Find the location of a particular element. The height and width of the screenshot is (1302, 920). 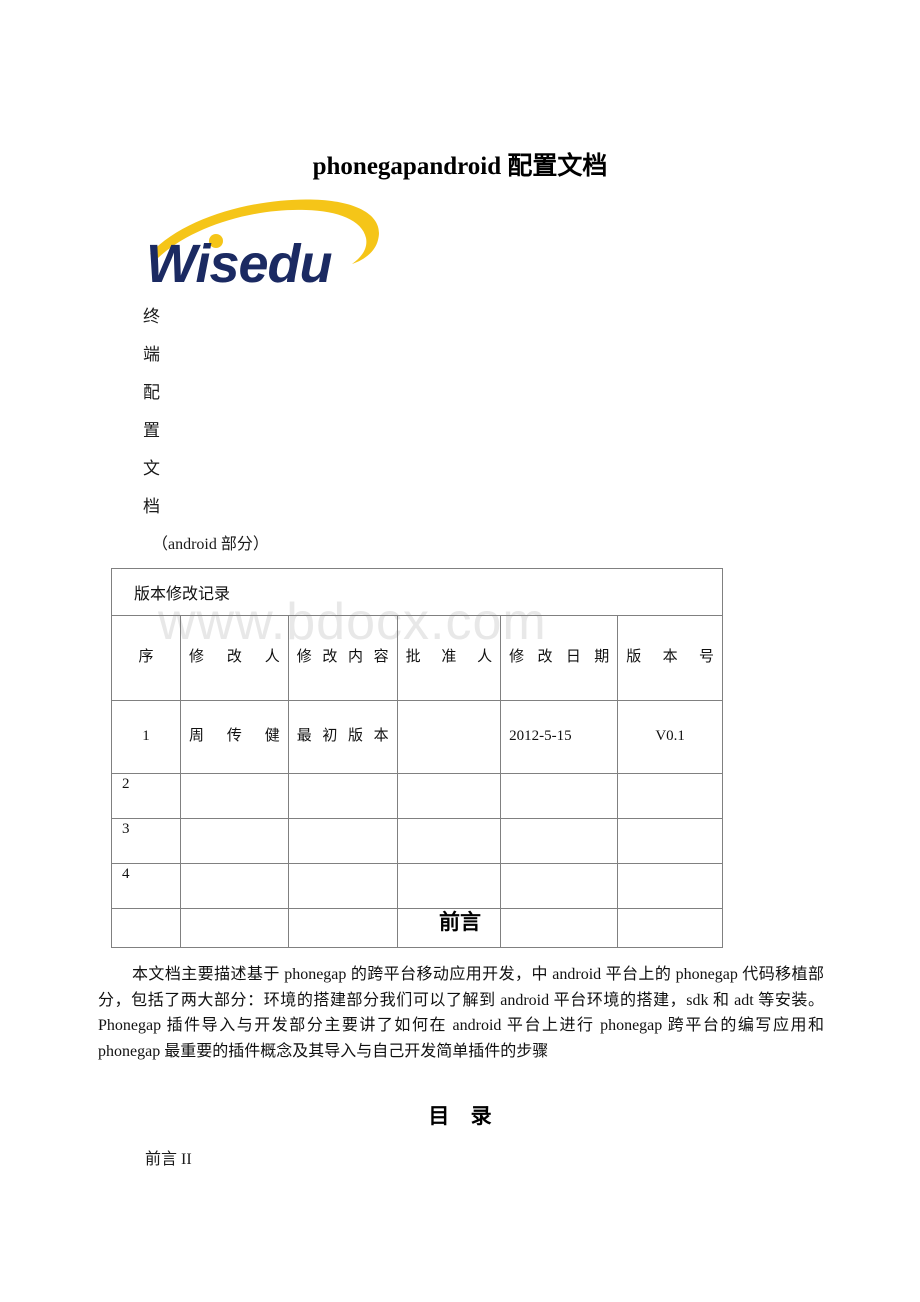

cell-seq is located at coordinates (146, 928).